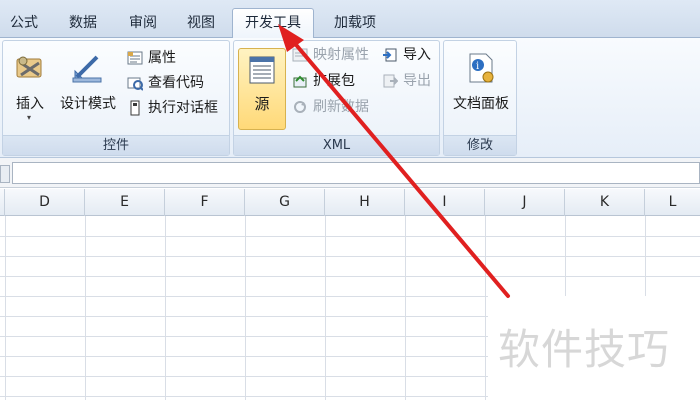  Describe the element at coordinates (30, 104) in the screenshot. I see `insert-controls-label: 插入` at that location.